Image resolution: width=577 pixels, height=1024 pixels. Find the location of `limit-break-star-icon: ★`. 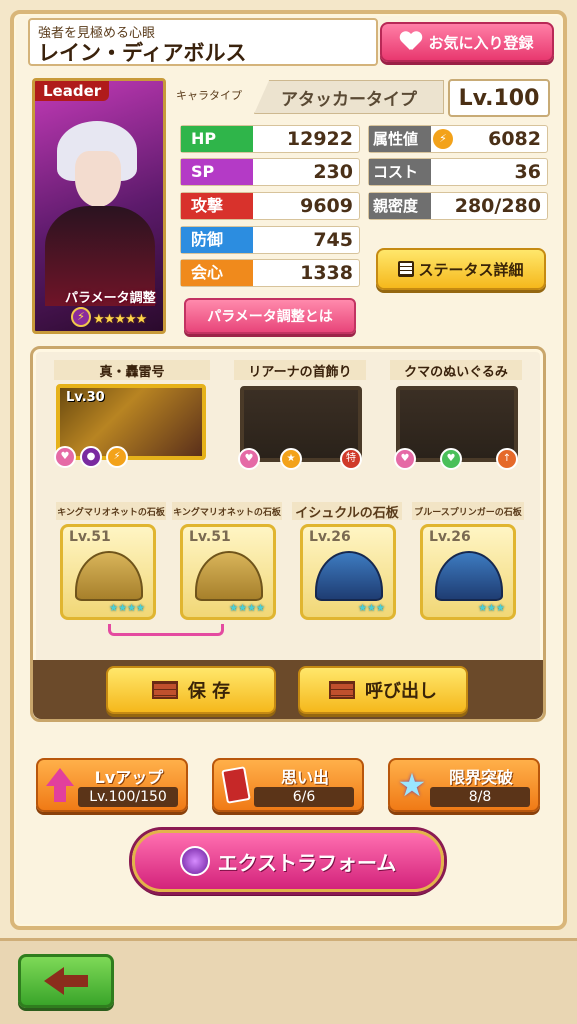

limit-break-star-icon: ★ is located at coordinates (412, 785).